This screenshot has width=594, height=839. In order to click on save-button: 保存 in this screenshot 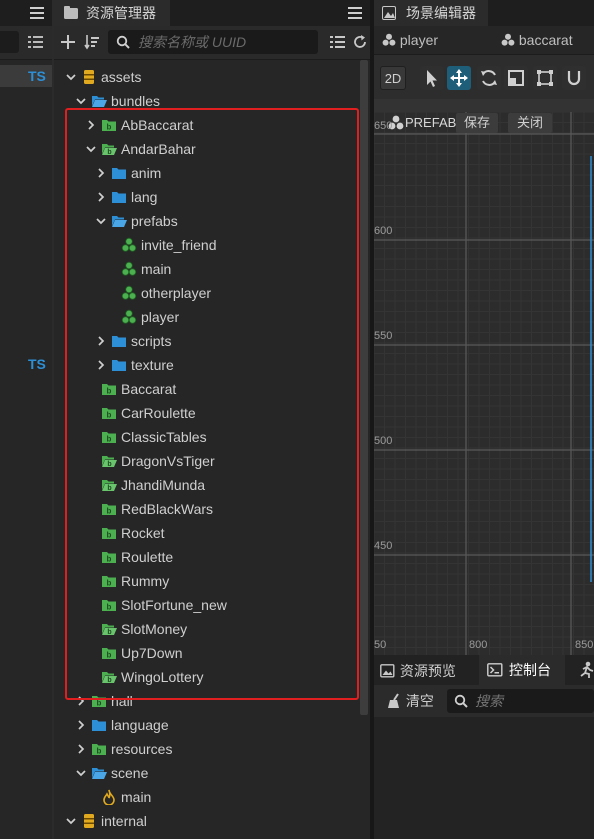, I will do `click(477, 123)`.